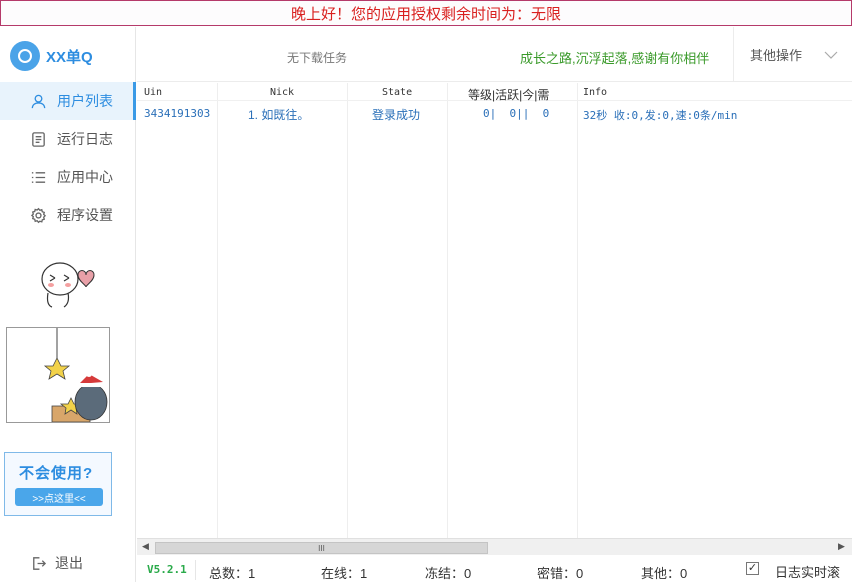 Image resolution: width=852 pixels, height=582 pixels. Describe the element at coordinates (232, 573) in the screenshot. I see `total-count: 总数：1` at that location.